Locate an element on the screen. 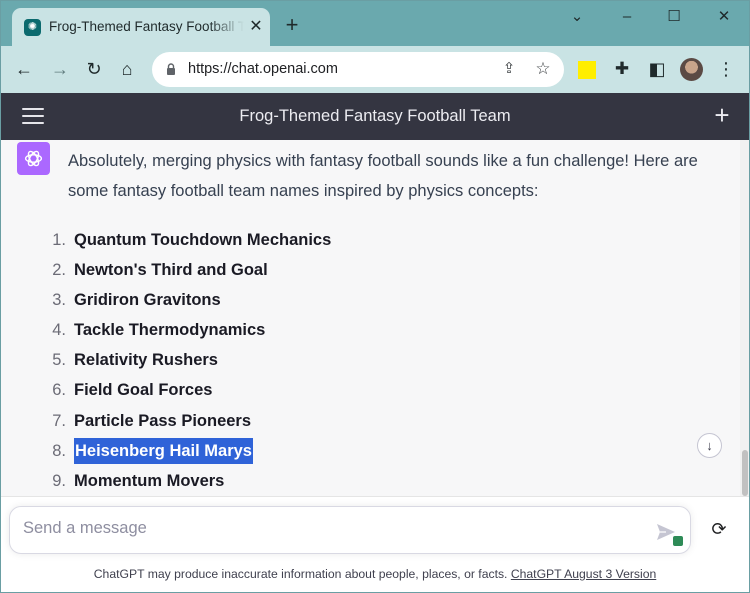  reload-icon: ↻ is located at coordinates (94, 69).